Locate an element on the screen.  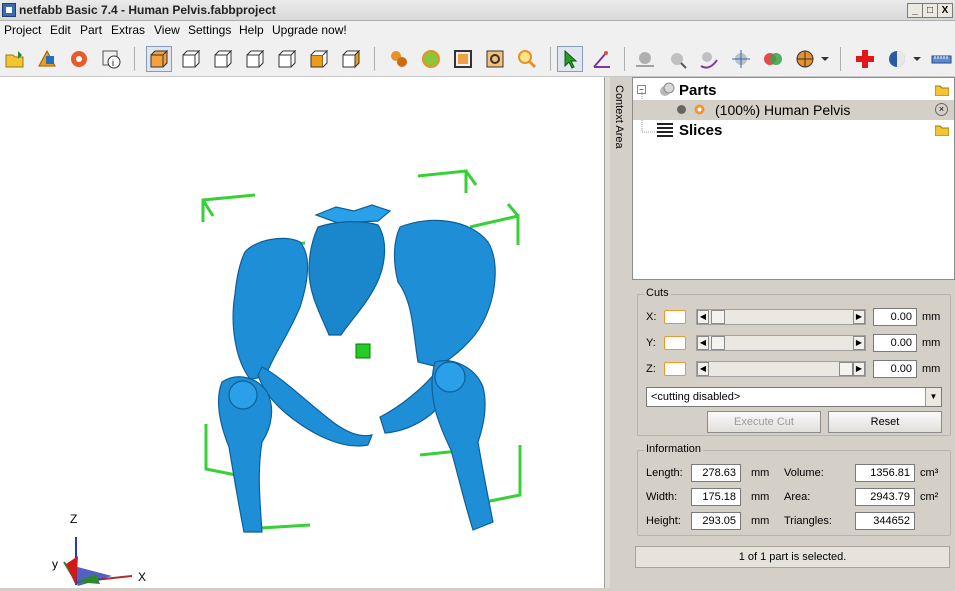
context-area-label: Context Area is located at coordinates (619, 117).